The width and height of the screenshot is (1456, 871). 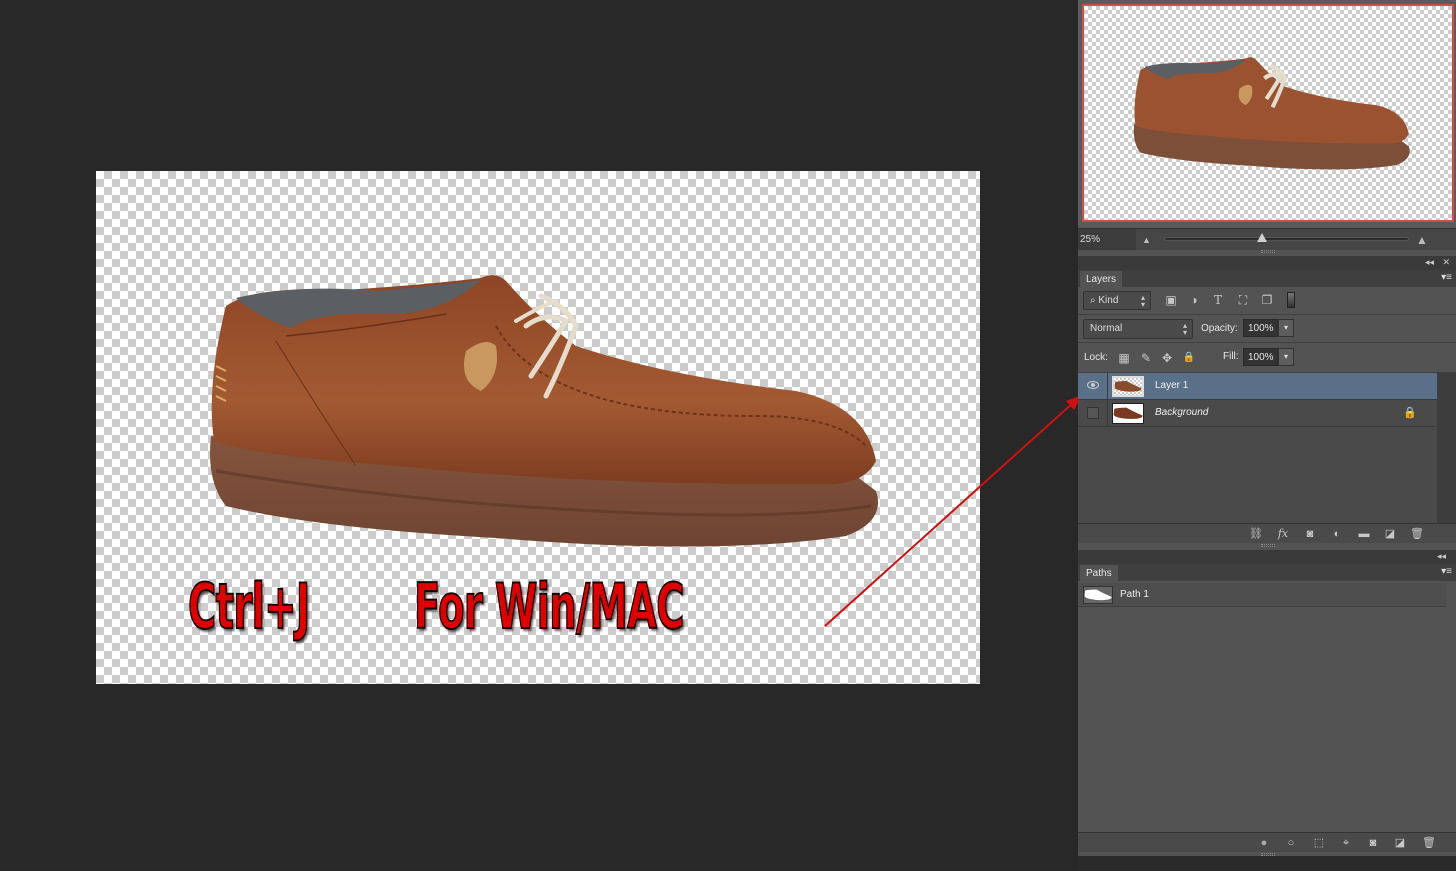 What do you see at coordinates (1107, 239) in the screenshot?
I see `zoom-value-field: 25%` at bounding box center [1107, 239].